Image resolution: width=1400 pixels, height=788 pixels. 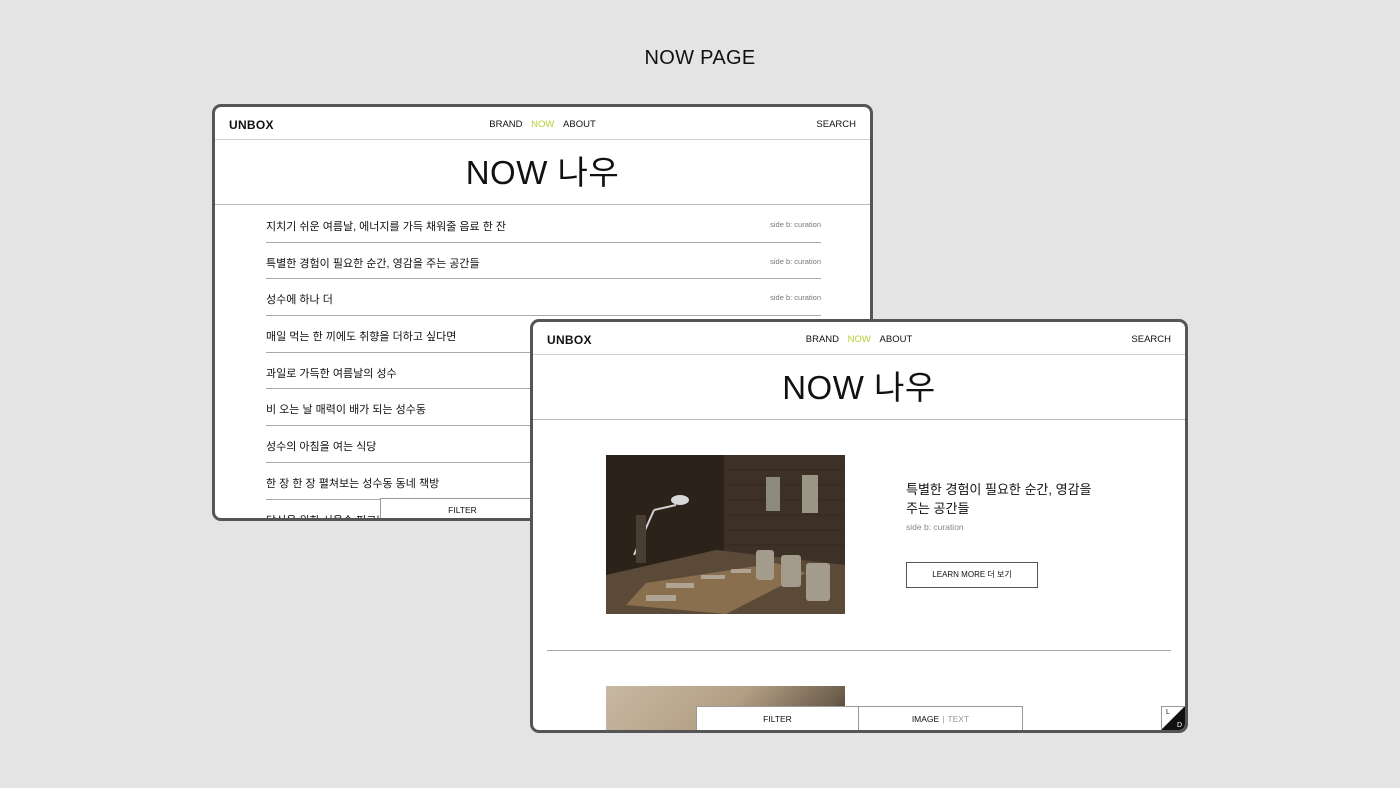 I want to click on feature-title: 특별한 경험이 필요한 순간, 영감을 주는 공간들, so click(x=1006, y=499).